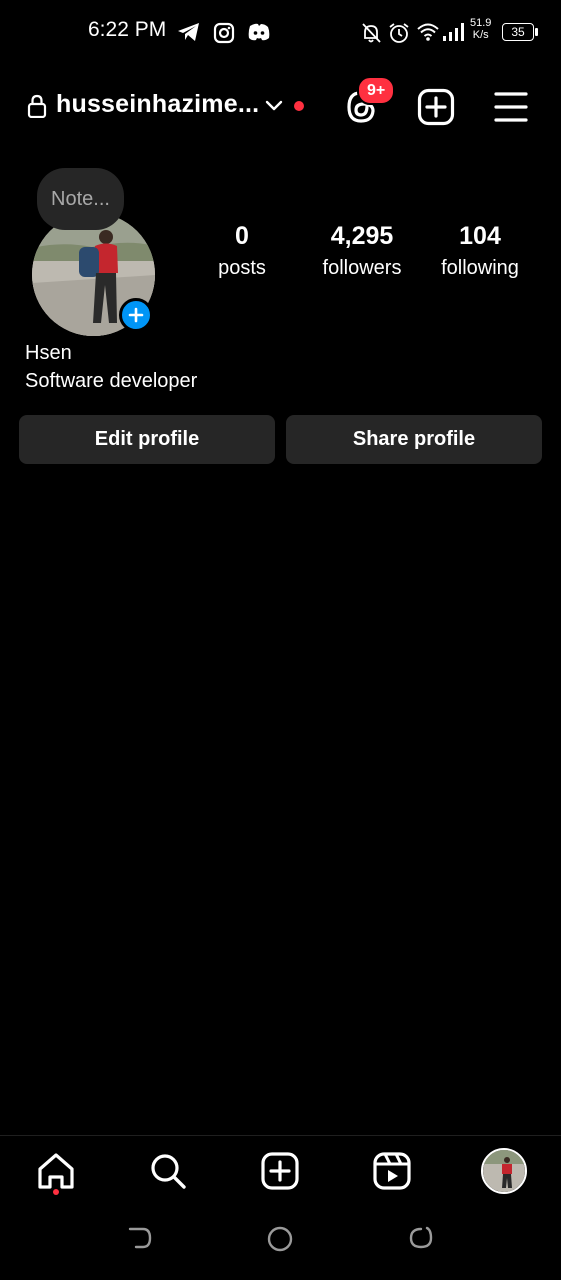 The image size is (561, 1280). What do you see at coordinates (414, 439) in the screenshot?
I see `share-profile-button: Share profile` at bounding box center [414, 439].